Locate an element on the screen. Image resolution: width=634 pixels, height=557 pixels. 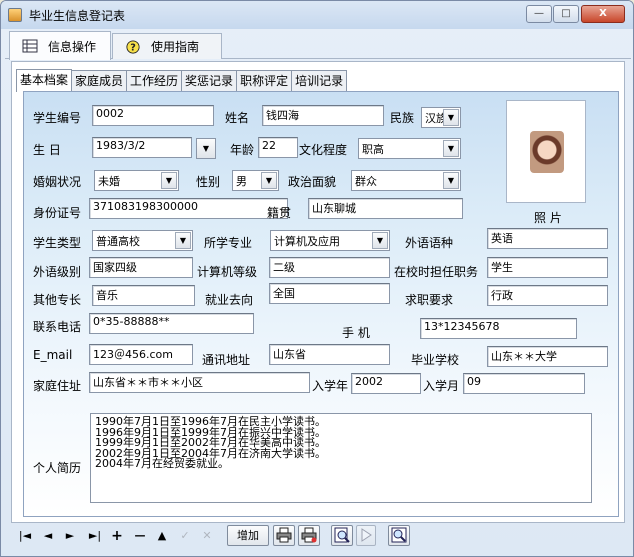
prev-record-icon: ◄ is located at coordinates (48, 536).